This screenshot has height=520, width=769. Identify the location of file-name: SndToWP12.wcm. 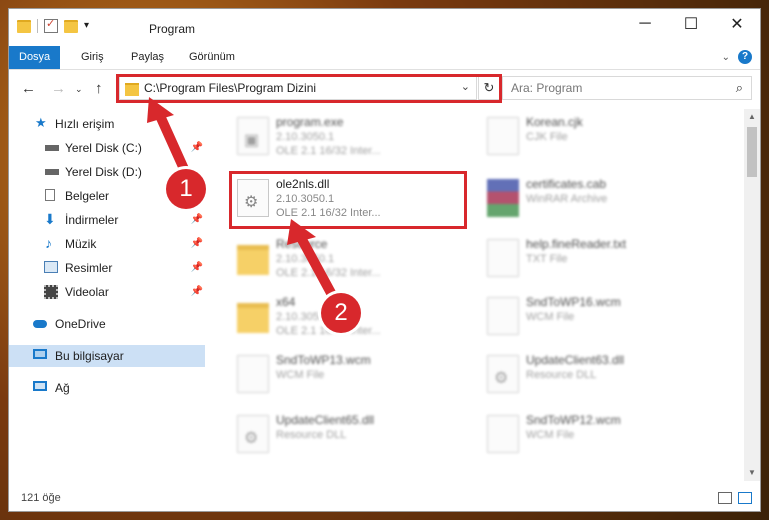
(573, 420).